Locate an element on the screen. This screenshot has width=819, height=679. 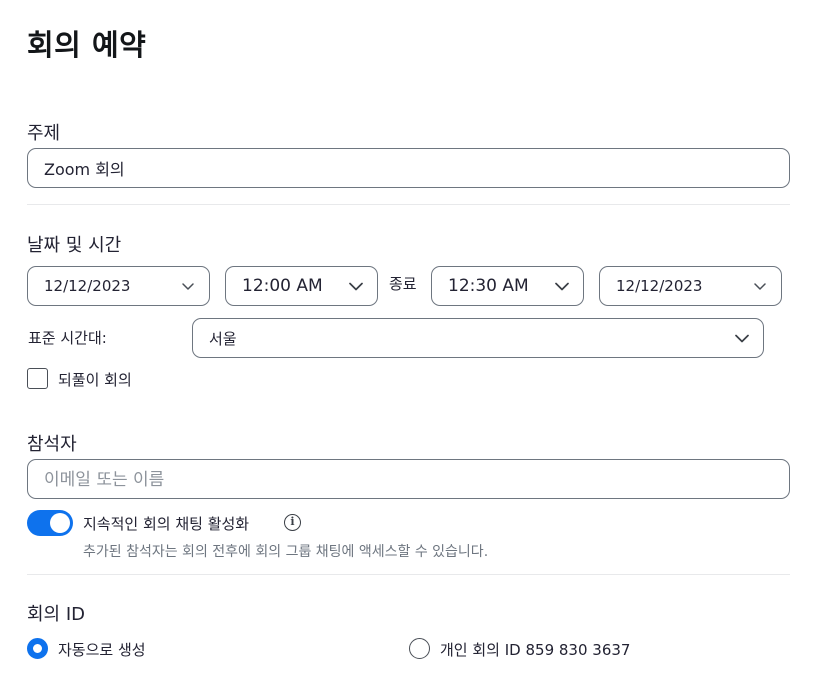
continuous-chat-toggle is located at coordinates (50, 523).